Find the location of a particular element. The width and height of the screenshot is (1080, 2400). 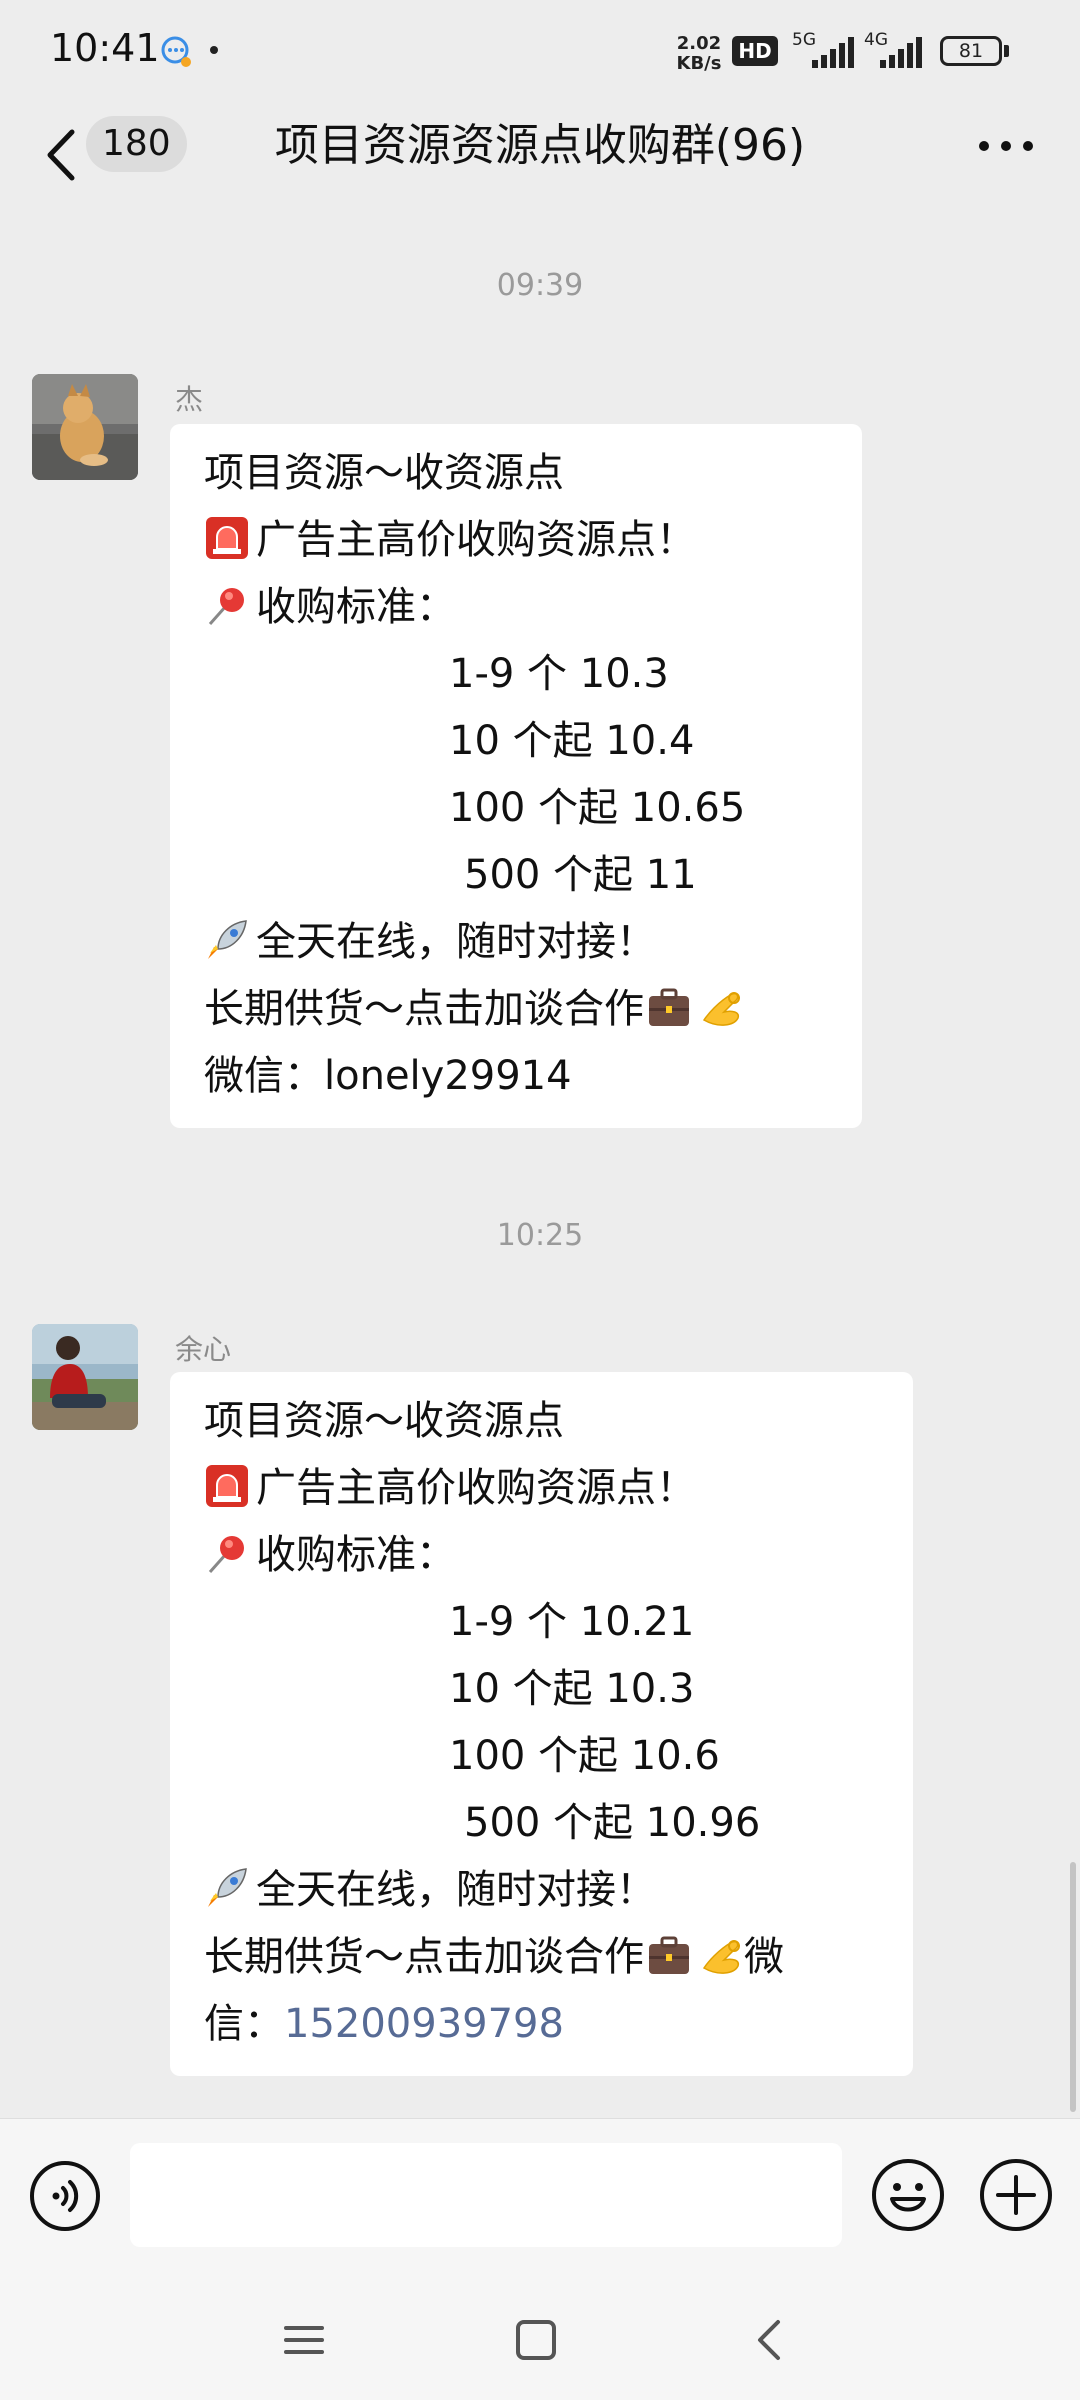

price-tier-line: 10 个起 10.3 is located at coordinates (572, 1689).